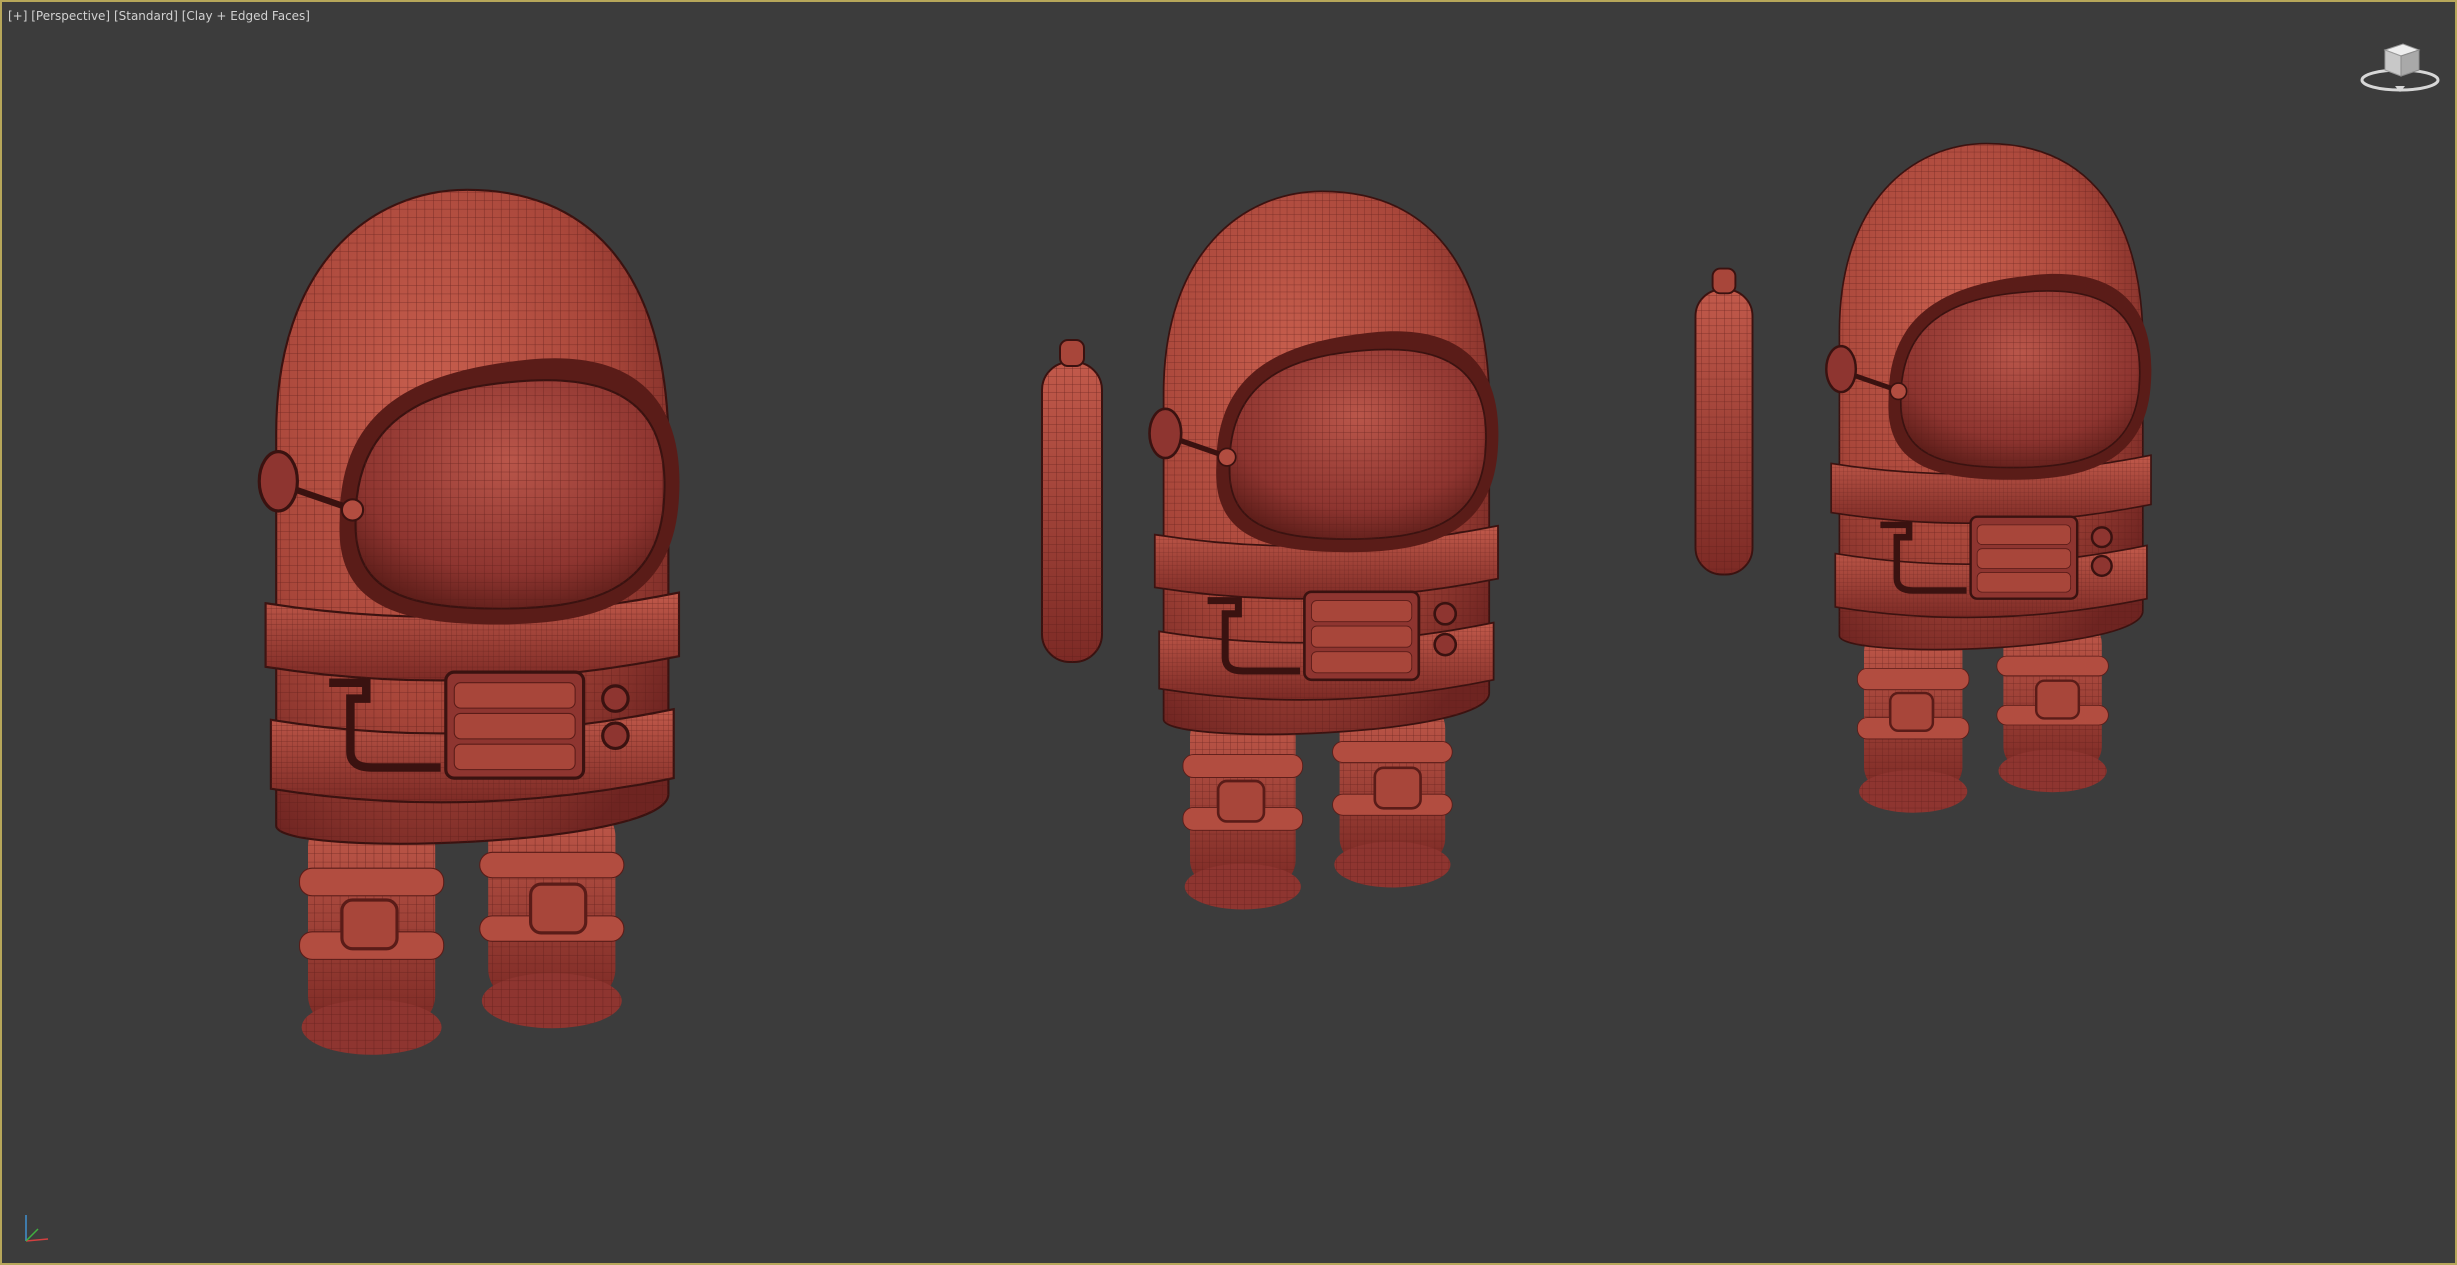 This screenshot has height=1265, width=2457. I want to click on crewmate-model-right, so click(1988, 478).